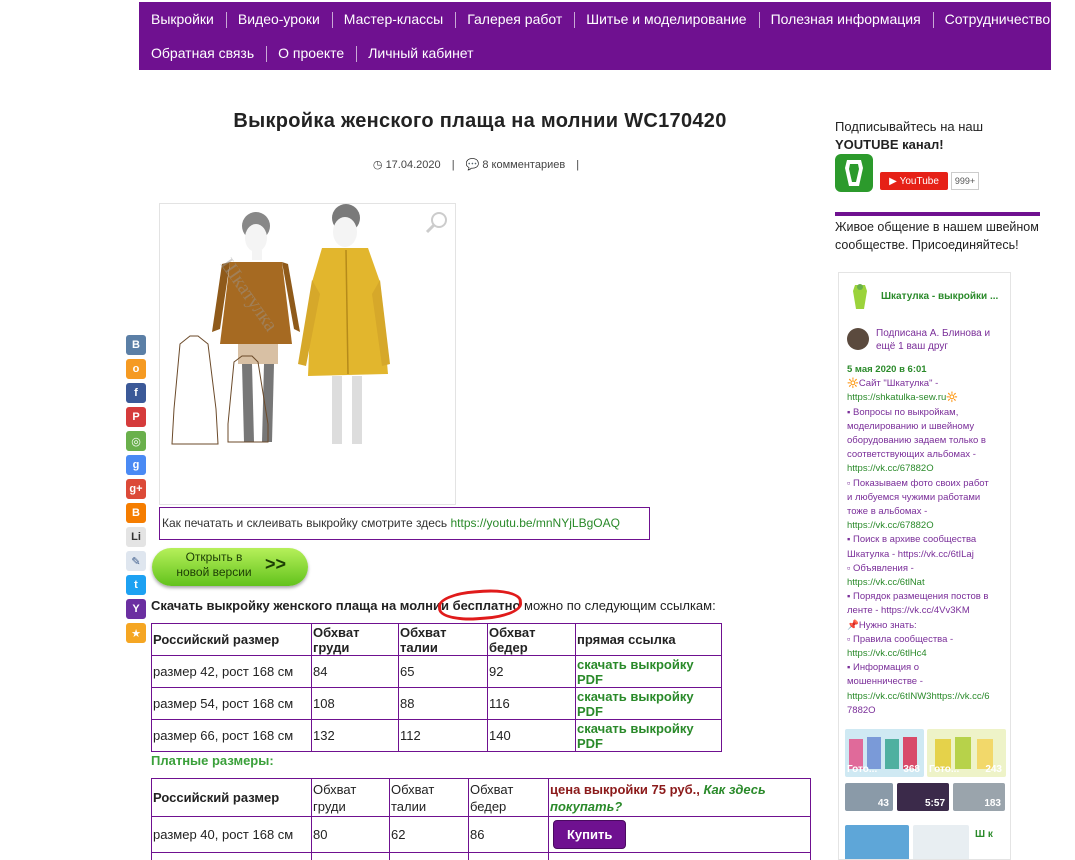 This screenshot has height=860, width=1075. Describe the element at coordinates (927, 370) in the screenshot. I see `vk-post-date: 5 мая 2020 в 6:01` at that location.